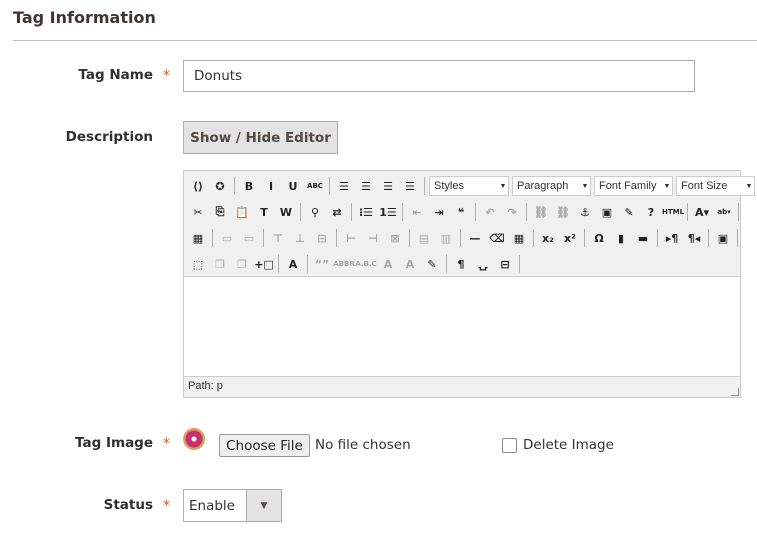 The image size is (757, 537). What do you see at coordinates (475, 238) in the screenshot?
I see `horizontal-rule-icon: —` at bounding box center [475, 238].